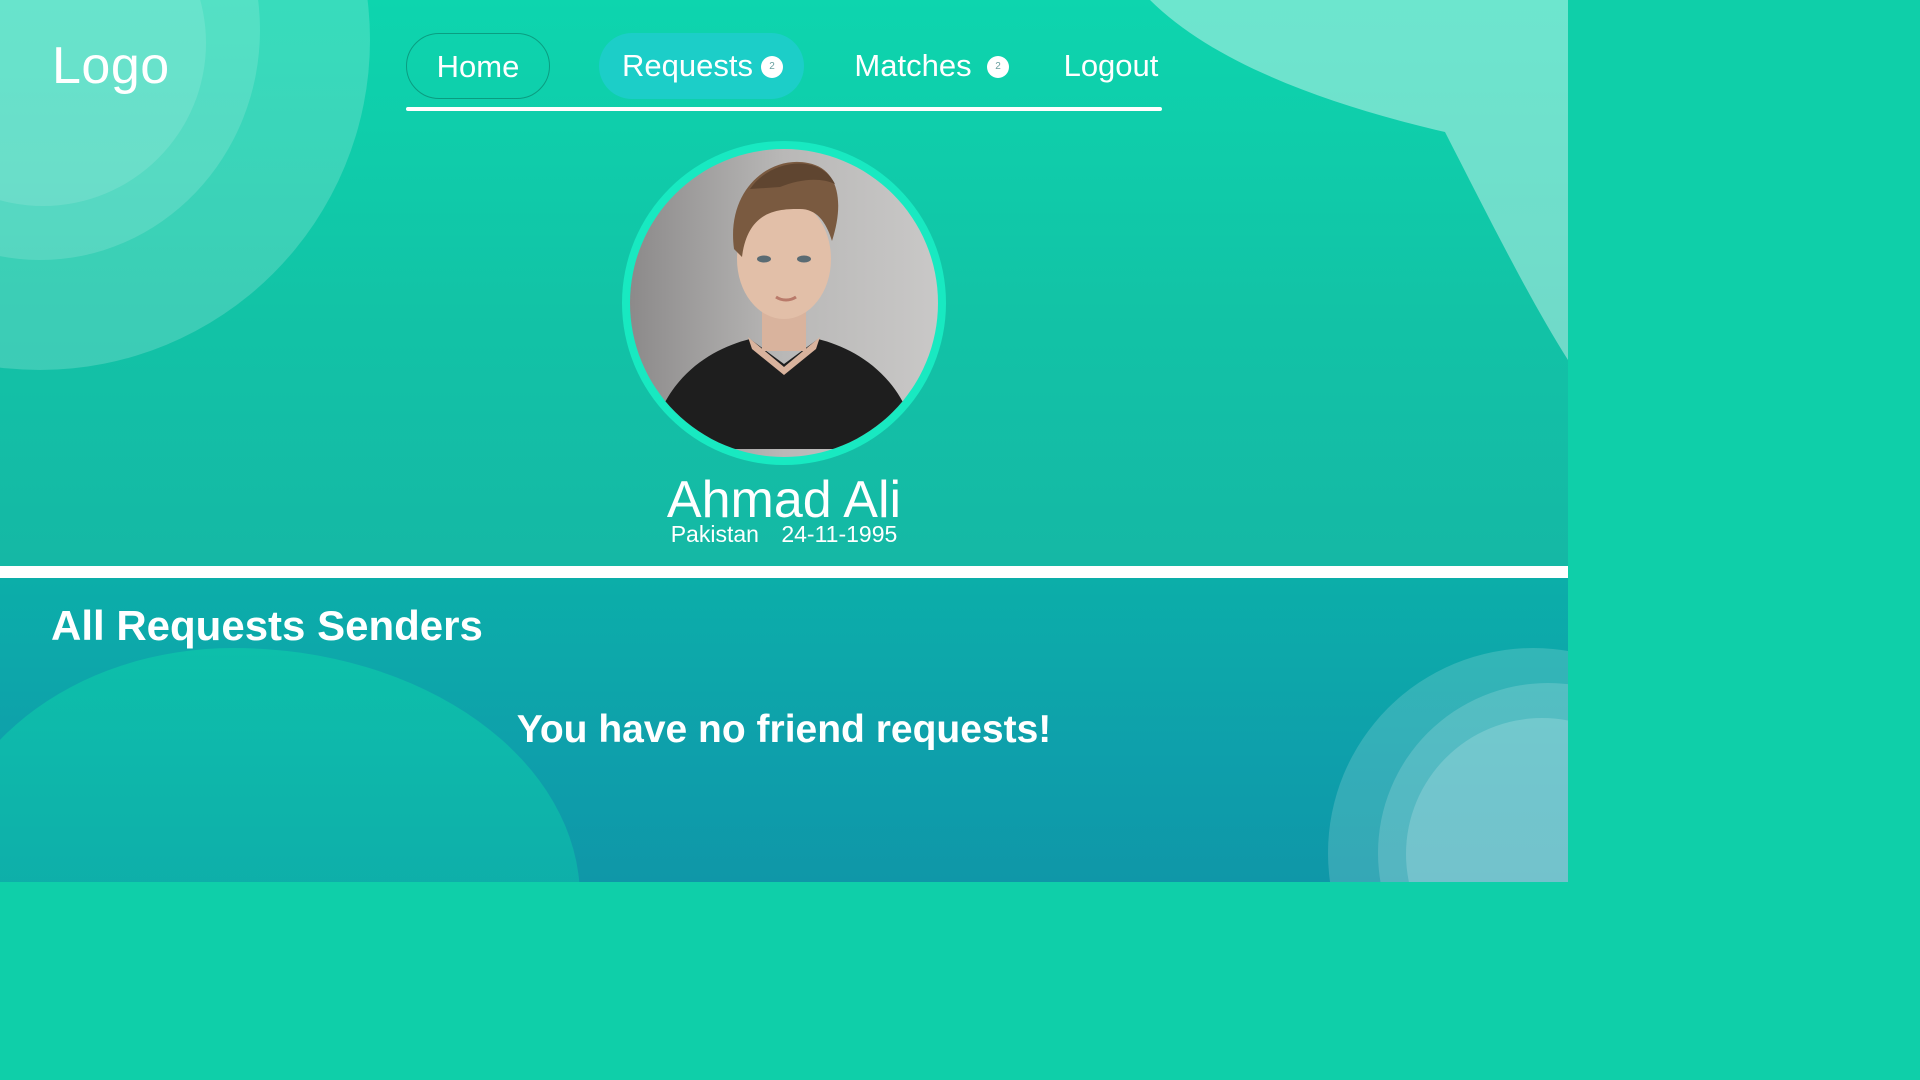  What do you see at coordinates (998, 67) in the screenshot?
I see `matches-count-badge: 2` at bounding box center [998, 67].